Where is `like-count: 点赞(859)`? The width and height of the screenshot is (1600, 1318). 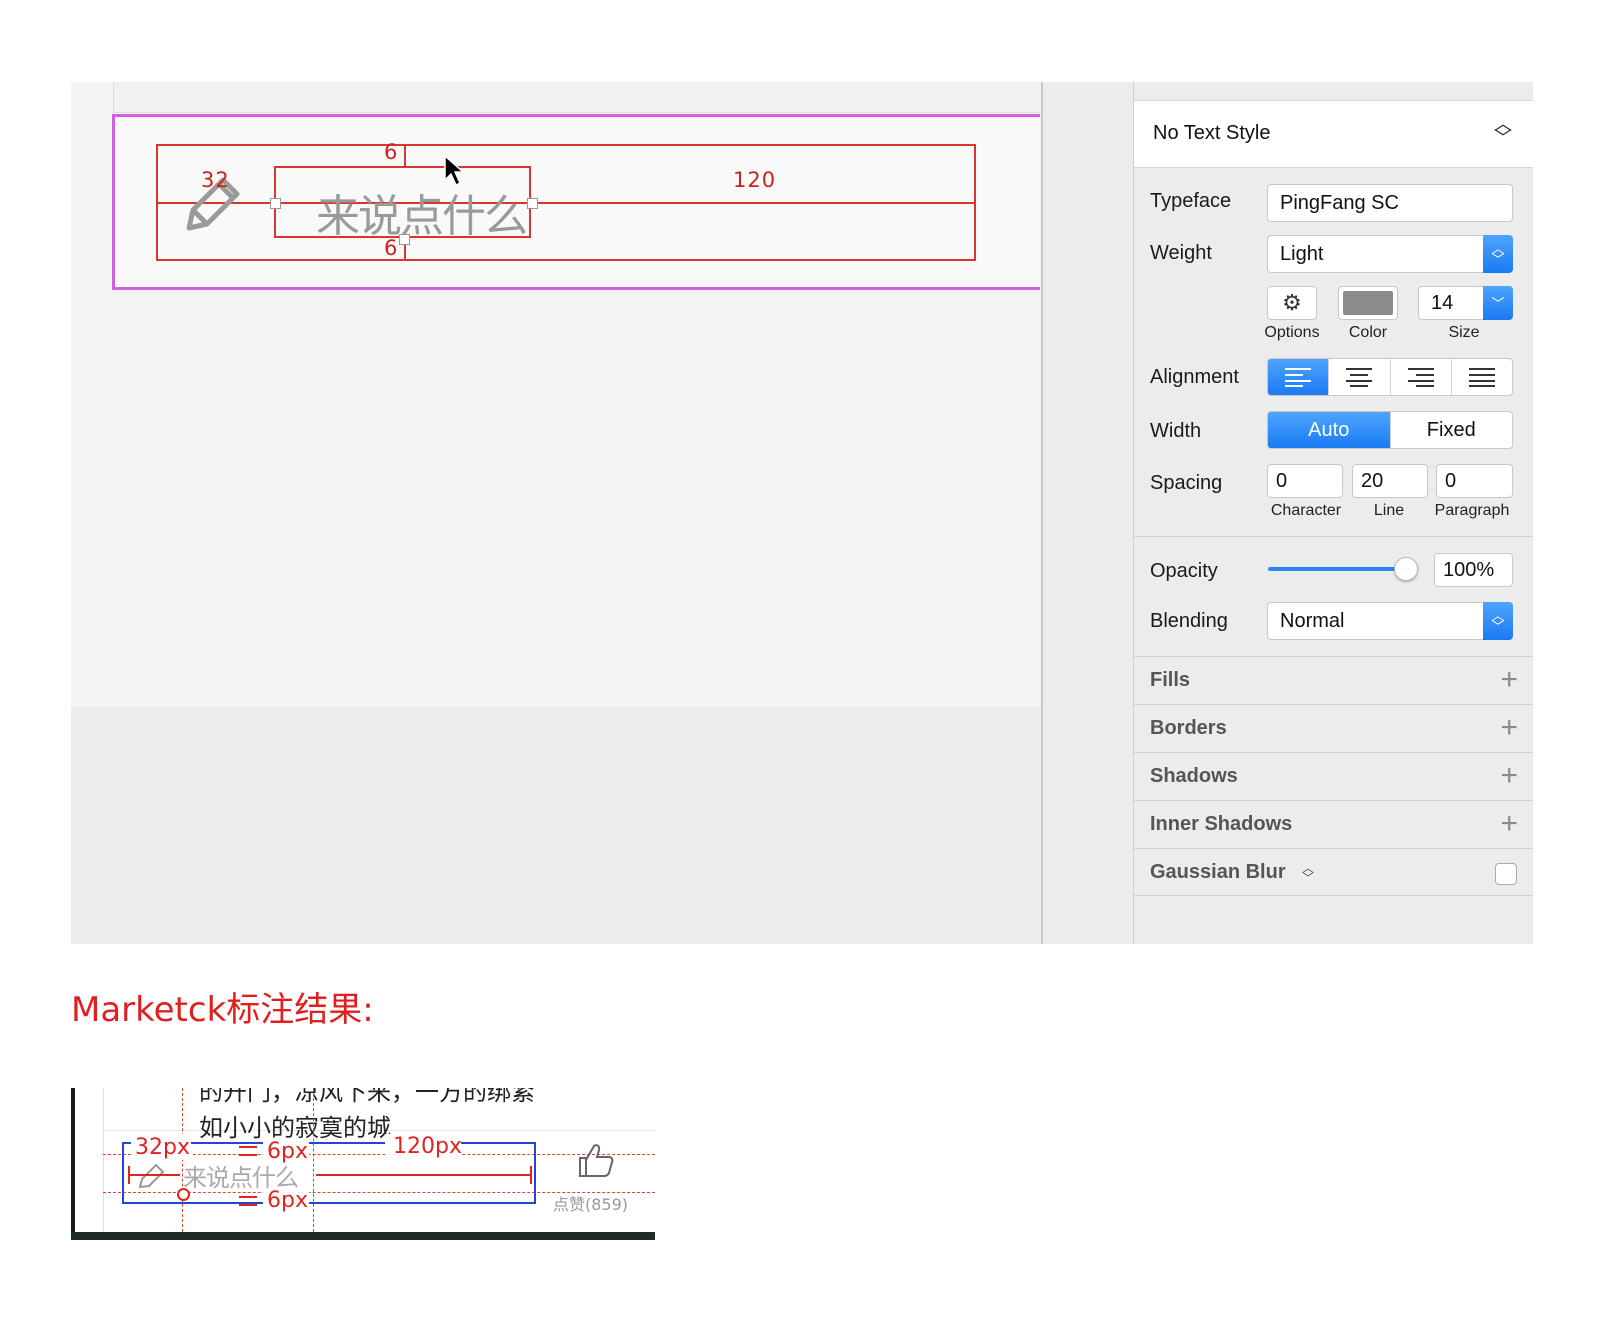 like-count: 点赞(859) is located at coordinates (591, 1204).